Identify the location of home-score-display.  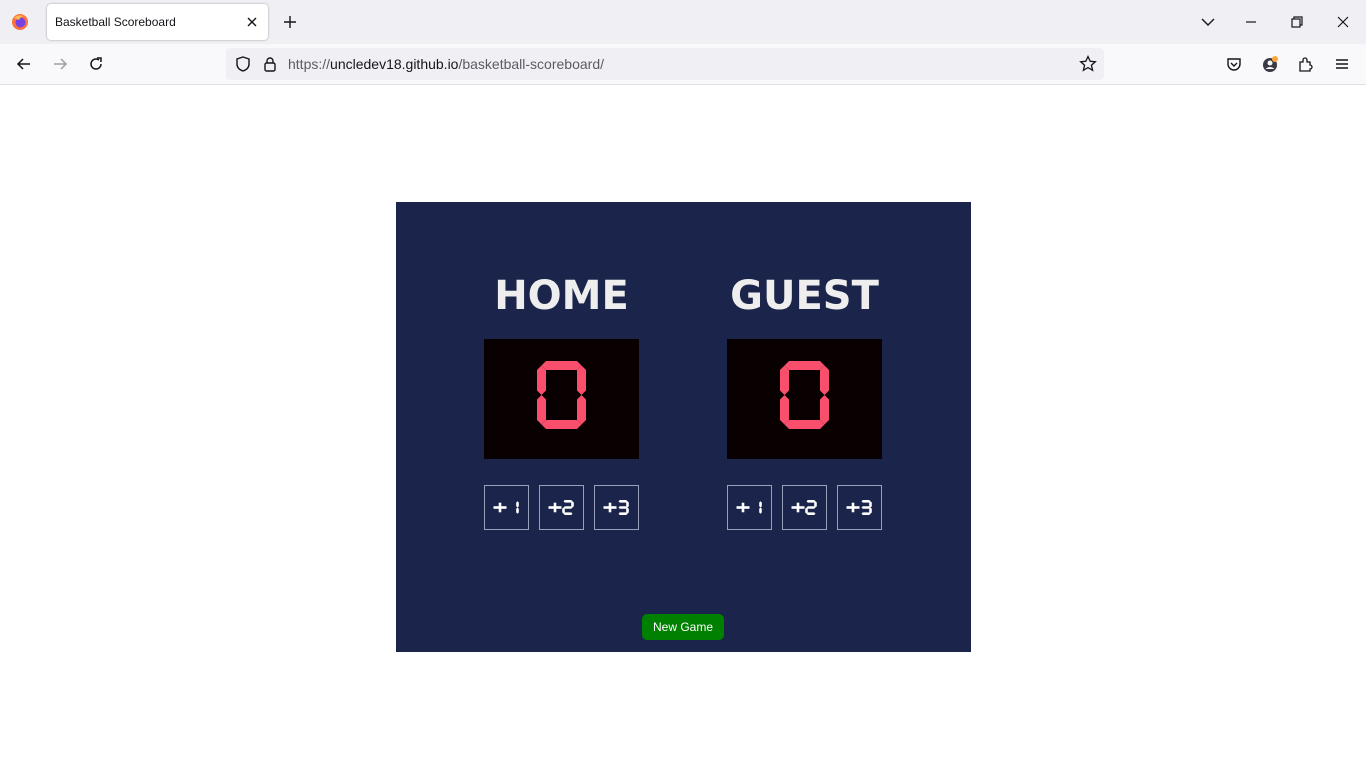
(561, 399).